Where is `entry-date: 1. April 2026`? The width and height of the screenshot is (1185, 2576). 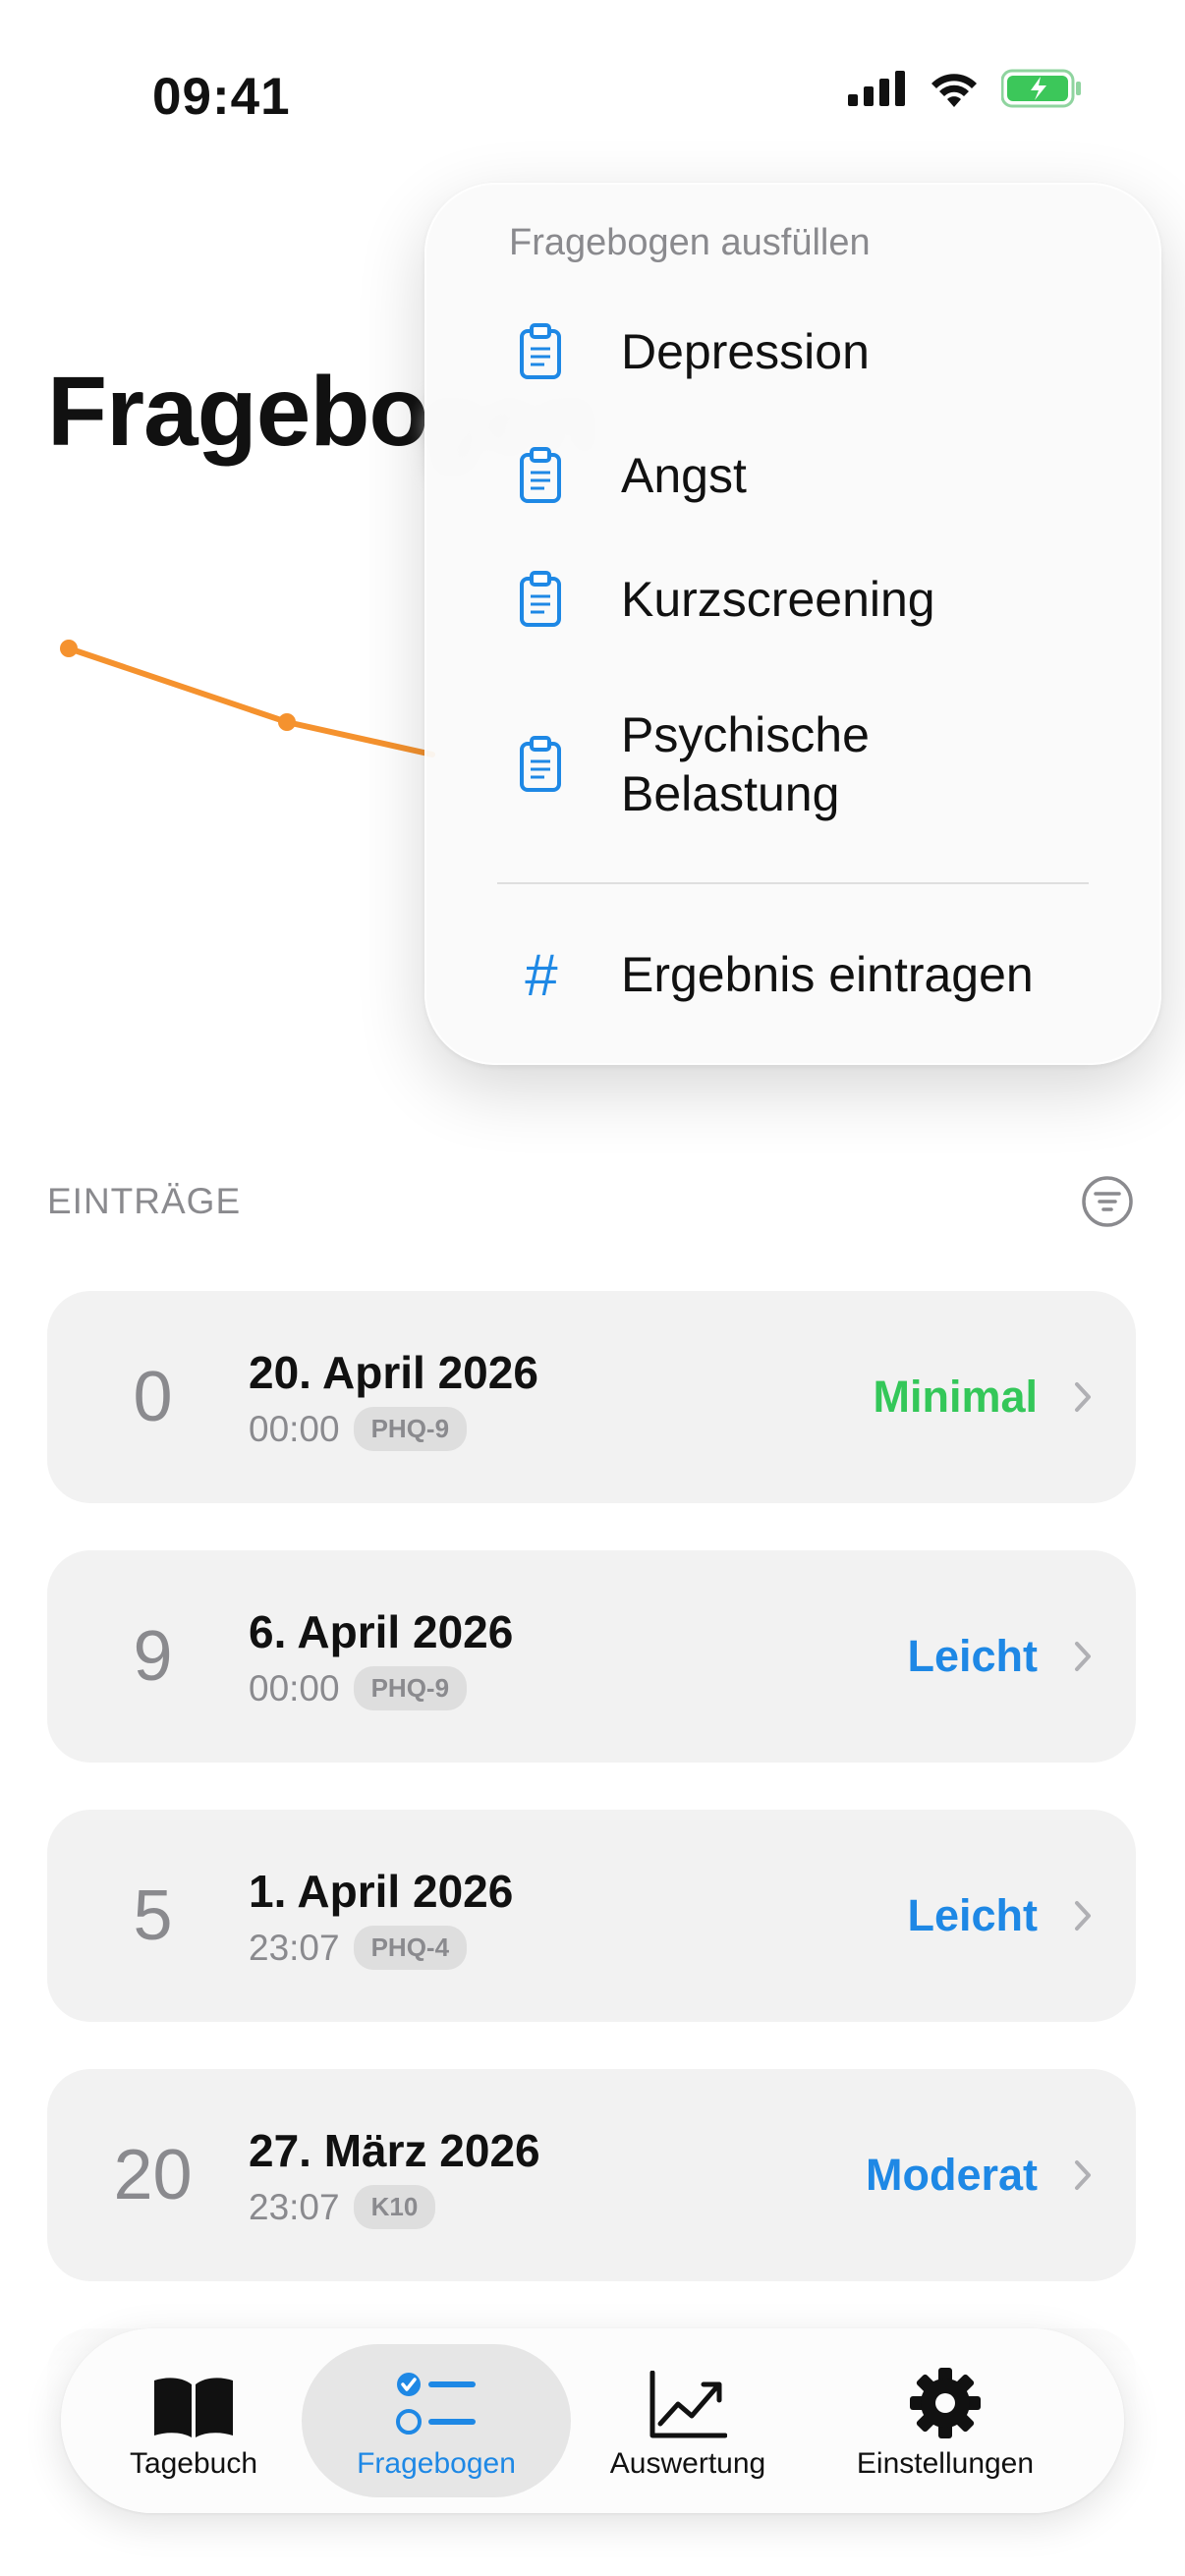
entry-date: 1. April 2026 is located at coordinates (382, 1891).